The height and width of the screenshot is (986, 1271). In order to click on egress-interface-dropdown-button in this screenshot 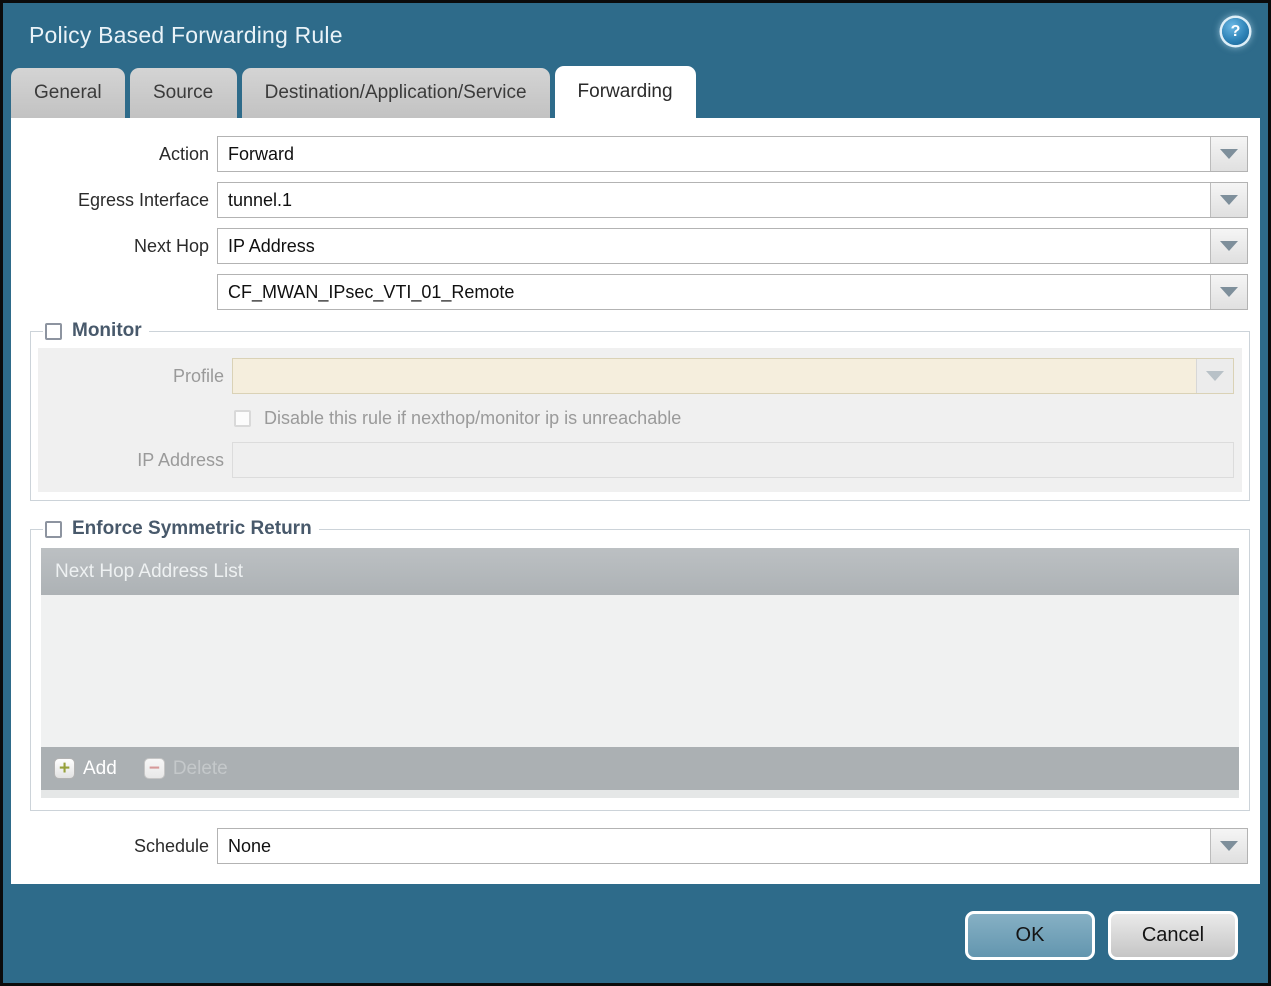, I will do `click(1228, 200)`.